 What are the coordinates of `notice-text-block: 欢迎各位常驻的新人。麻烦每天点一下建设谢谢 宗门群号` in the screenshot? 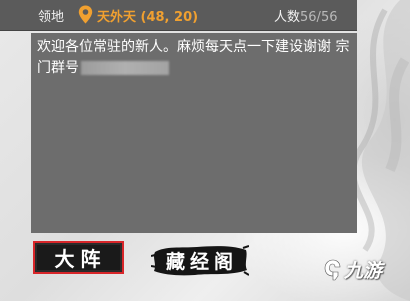 It's located at (196, 58).